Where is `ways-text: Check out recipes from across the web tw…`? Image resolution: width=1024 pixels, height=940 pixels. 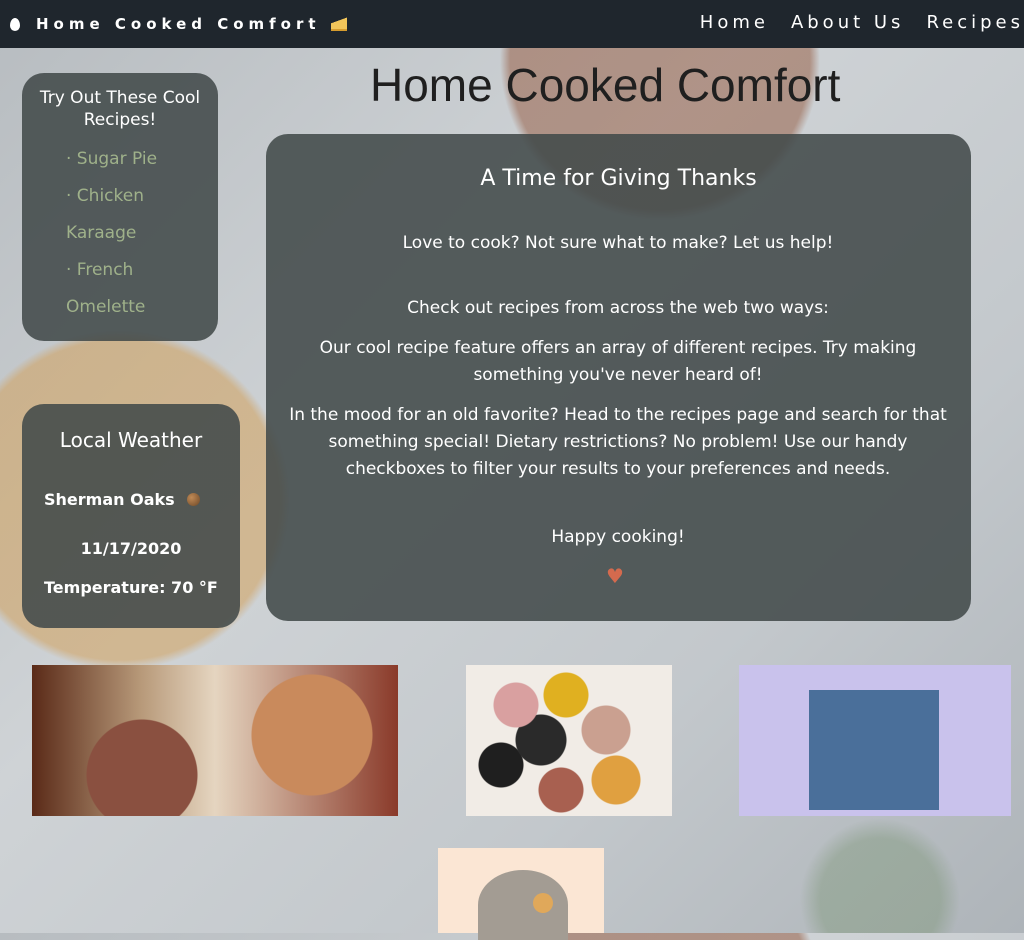
ways-text: Check out recipes from across the web tw… is located at coordinates (618, 308).